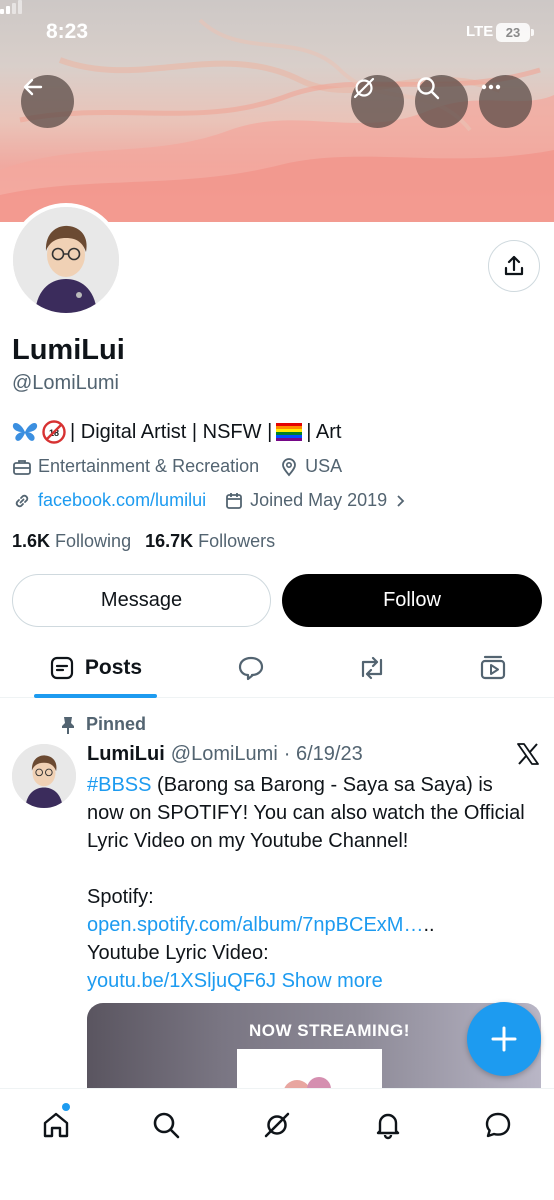  I want to click on followers-count: 16.7K, so click(169, 541).